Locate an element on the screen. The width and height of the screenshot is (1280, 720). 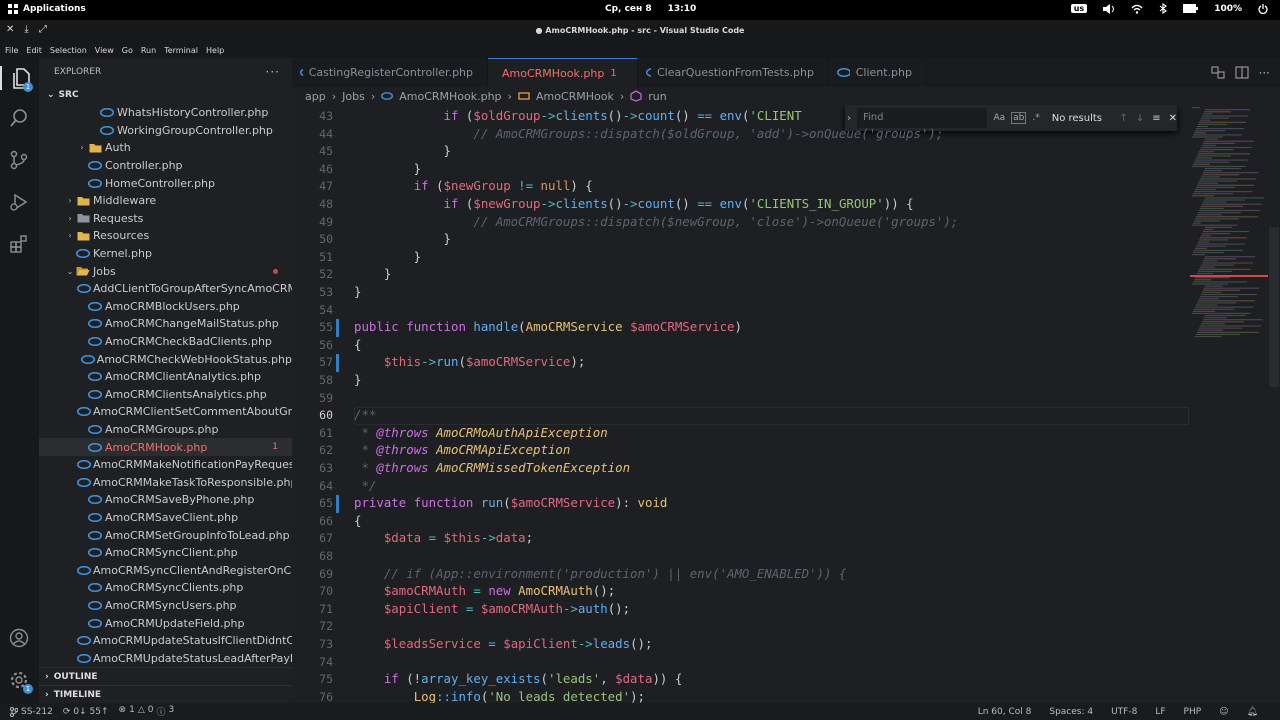
menu-help: Help is located at coordinates (215, 50).